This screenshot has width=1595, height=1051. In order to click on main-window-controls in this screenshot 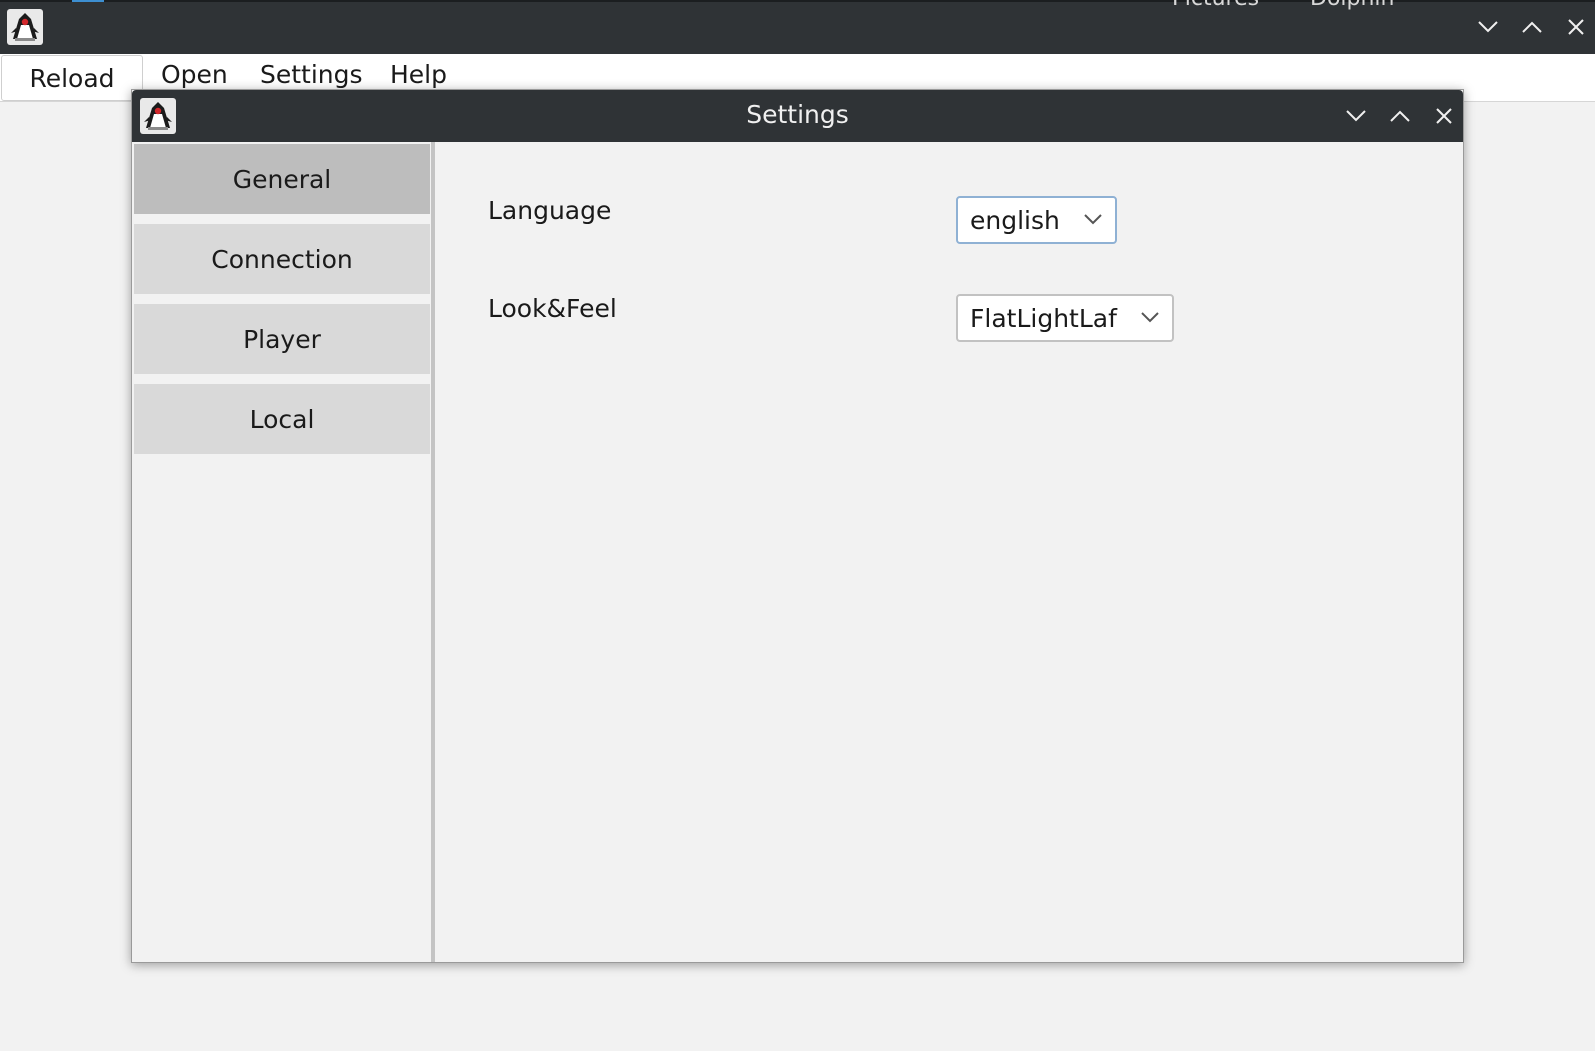, I will do `click(1530, 27)`.